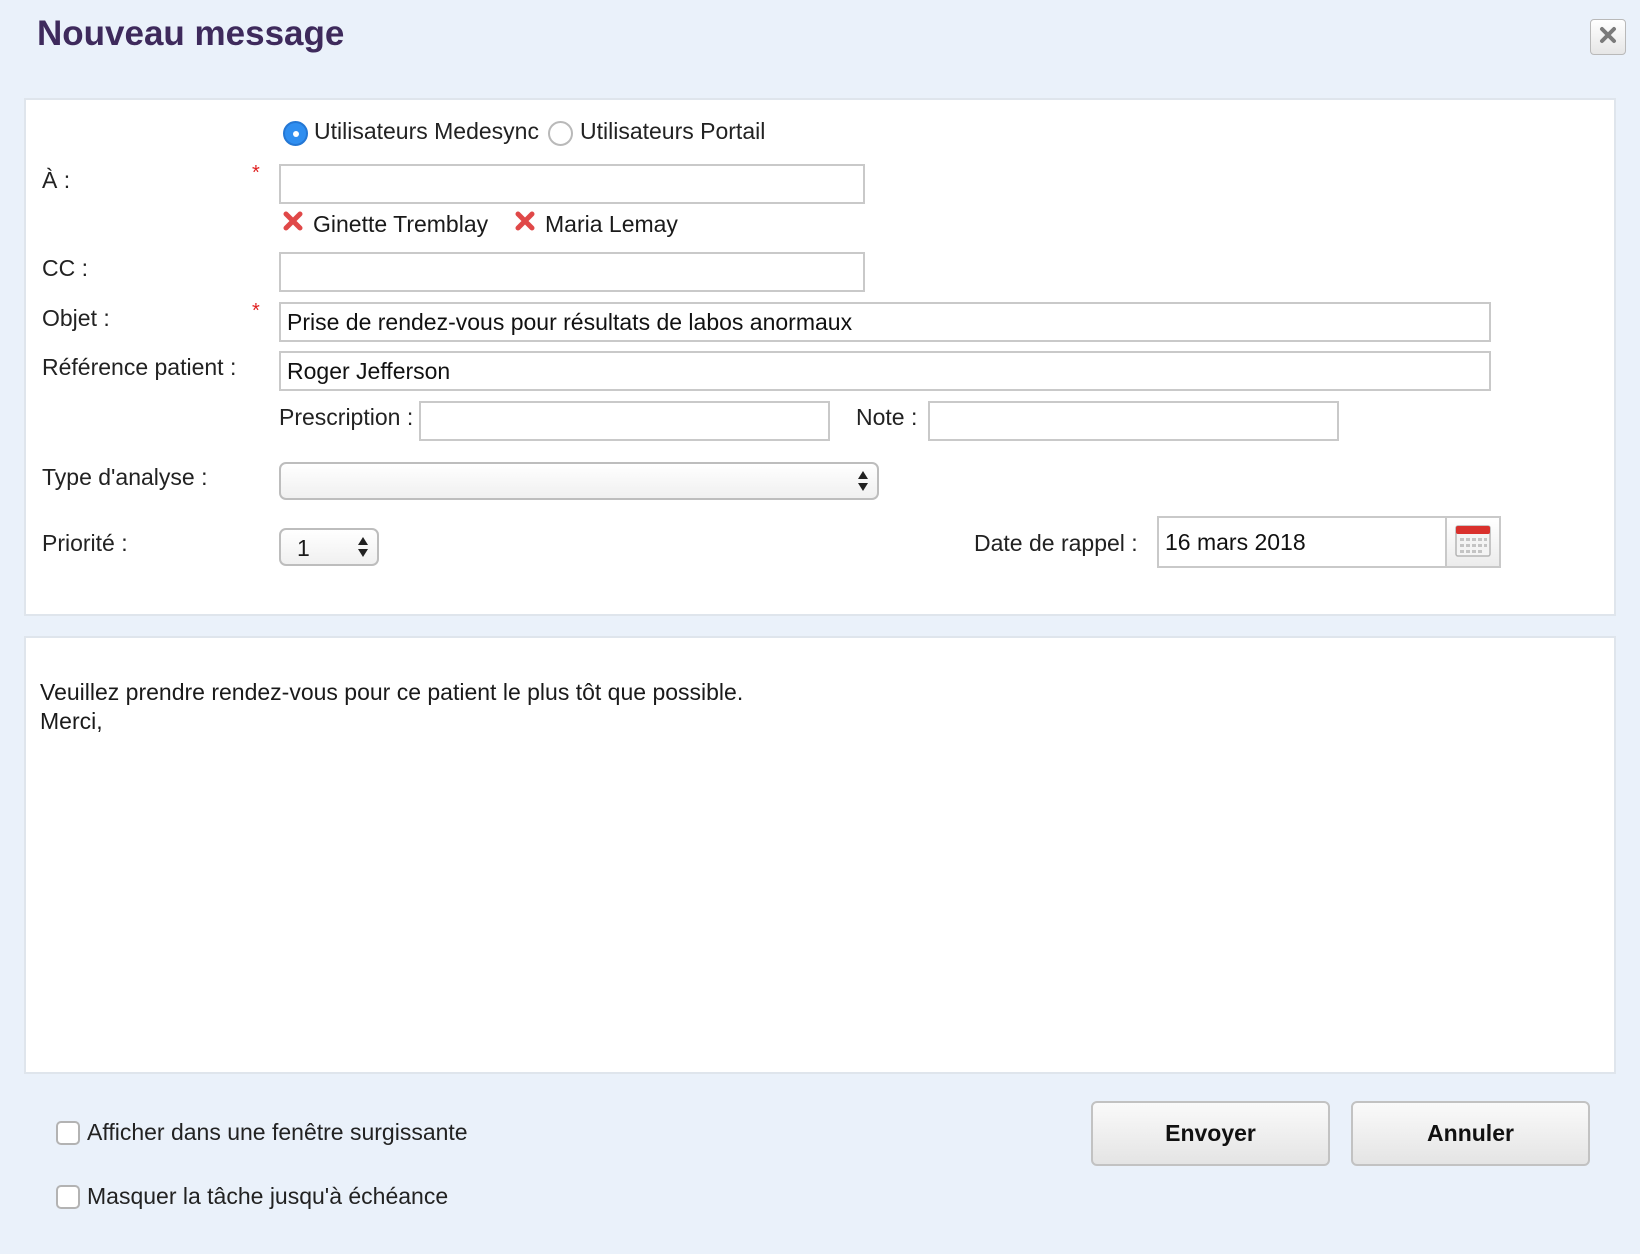  Describe the element at coordinates (885, 322) in the screenshot. I see `subject-input` at that location.